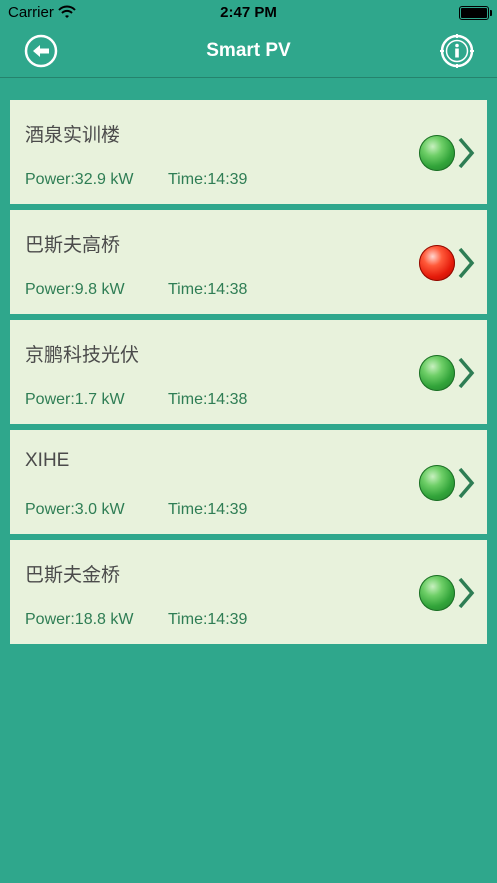 This screenshot has width=497, height=883. I want to click on navigation-bar: Smart PV, so click(248, 52).